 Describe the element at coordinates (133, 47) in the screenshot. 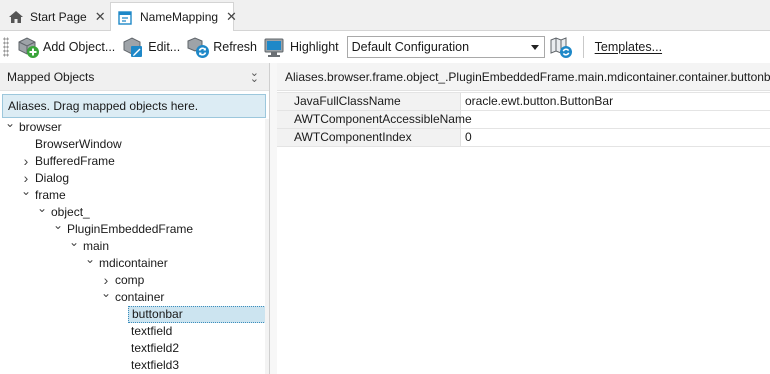

I see `edit-icon` at that location.